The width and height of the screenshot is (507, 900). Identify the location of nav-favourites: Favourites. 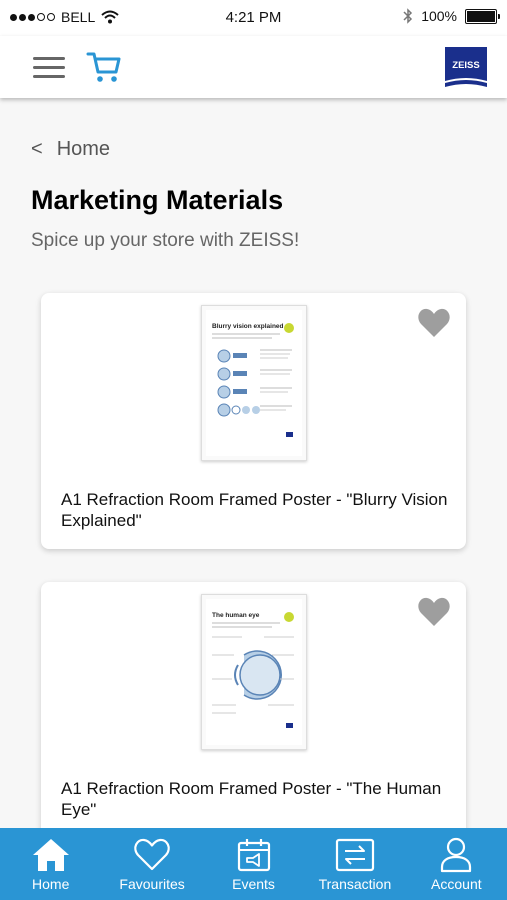
(151, 864).